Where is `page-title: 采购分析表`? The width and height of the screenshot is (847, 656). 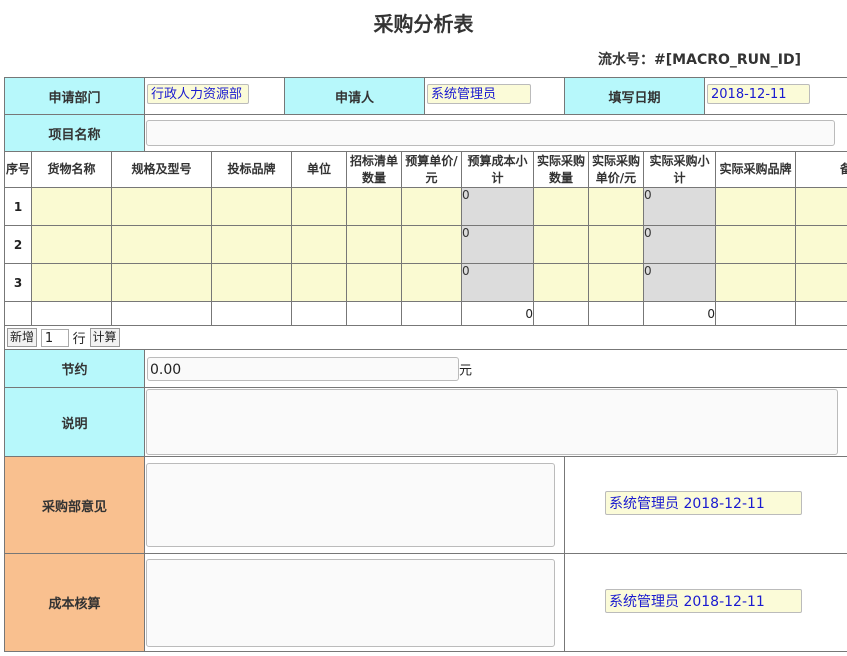 page-title: 采购分析表 is located at coordinates (423, 24).